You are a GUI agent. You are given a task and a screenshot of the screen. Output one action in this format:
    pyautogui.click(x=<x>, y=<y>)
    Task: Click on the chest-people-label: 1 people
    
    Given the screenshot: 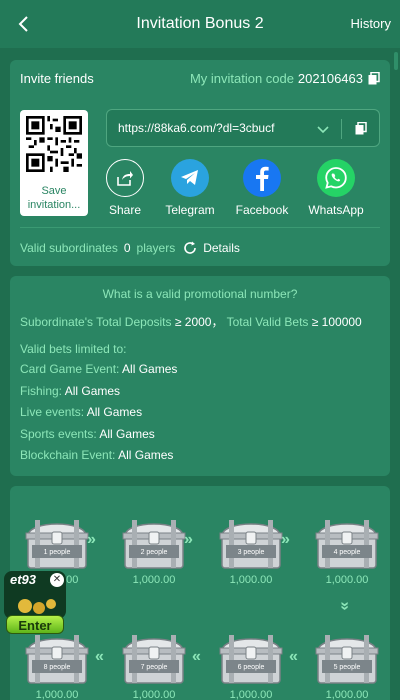 What is the action you would take?
    pyautogui.click(x=57, y=552)
    